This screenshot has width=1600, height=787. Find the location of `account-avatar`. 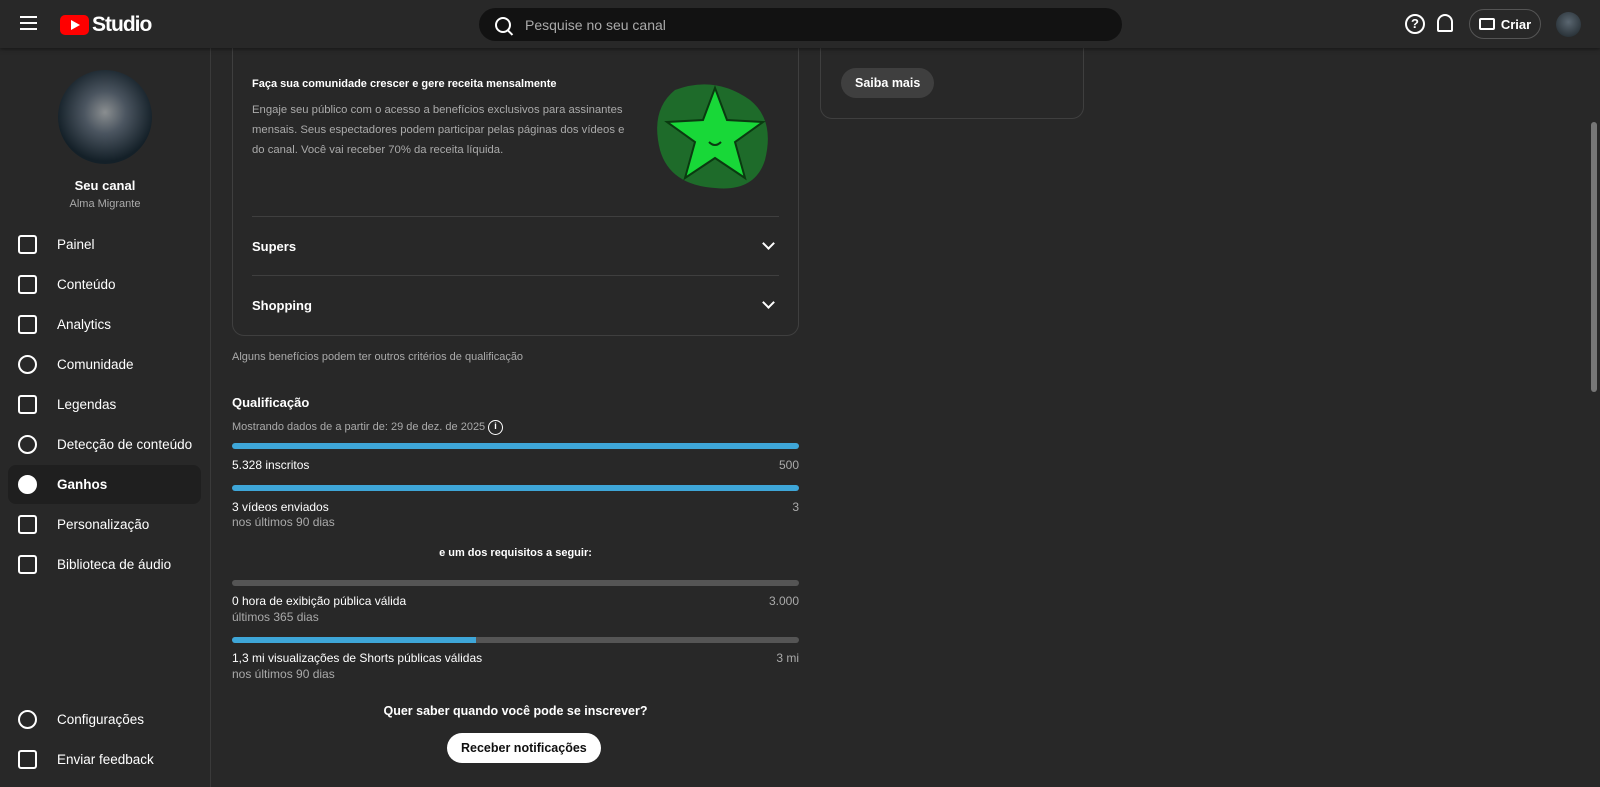

account-avatar is located at coordinates (1568, 24).